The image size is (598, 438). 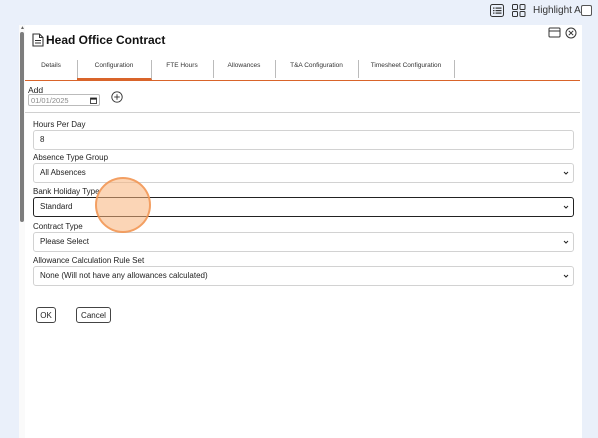 I want to click on tab-timesheet-configuration: Timesheet Configuration, so click(x=406, y=69).